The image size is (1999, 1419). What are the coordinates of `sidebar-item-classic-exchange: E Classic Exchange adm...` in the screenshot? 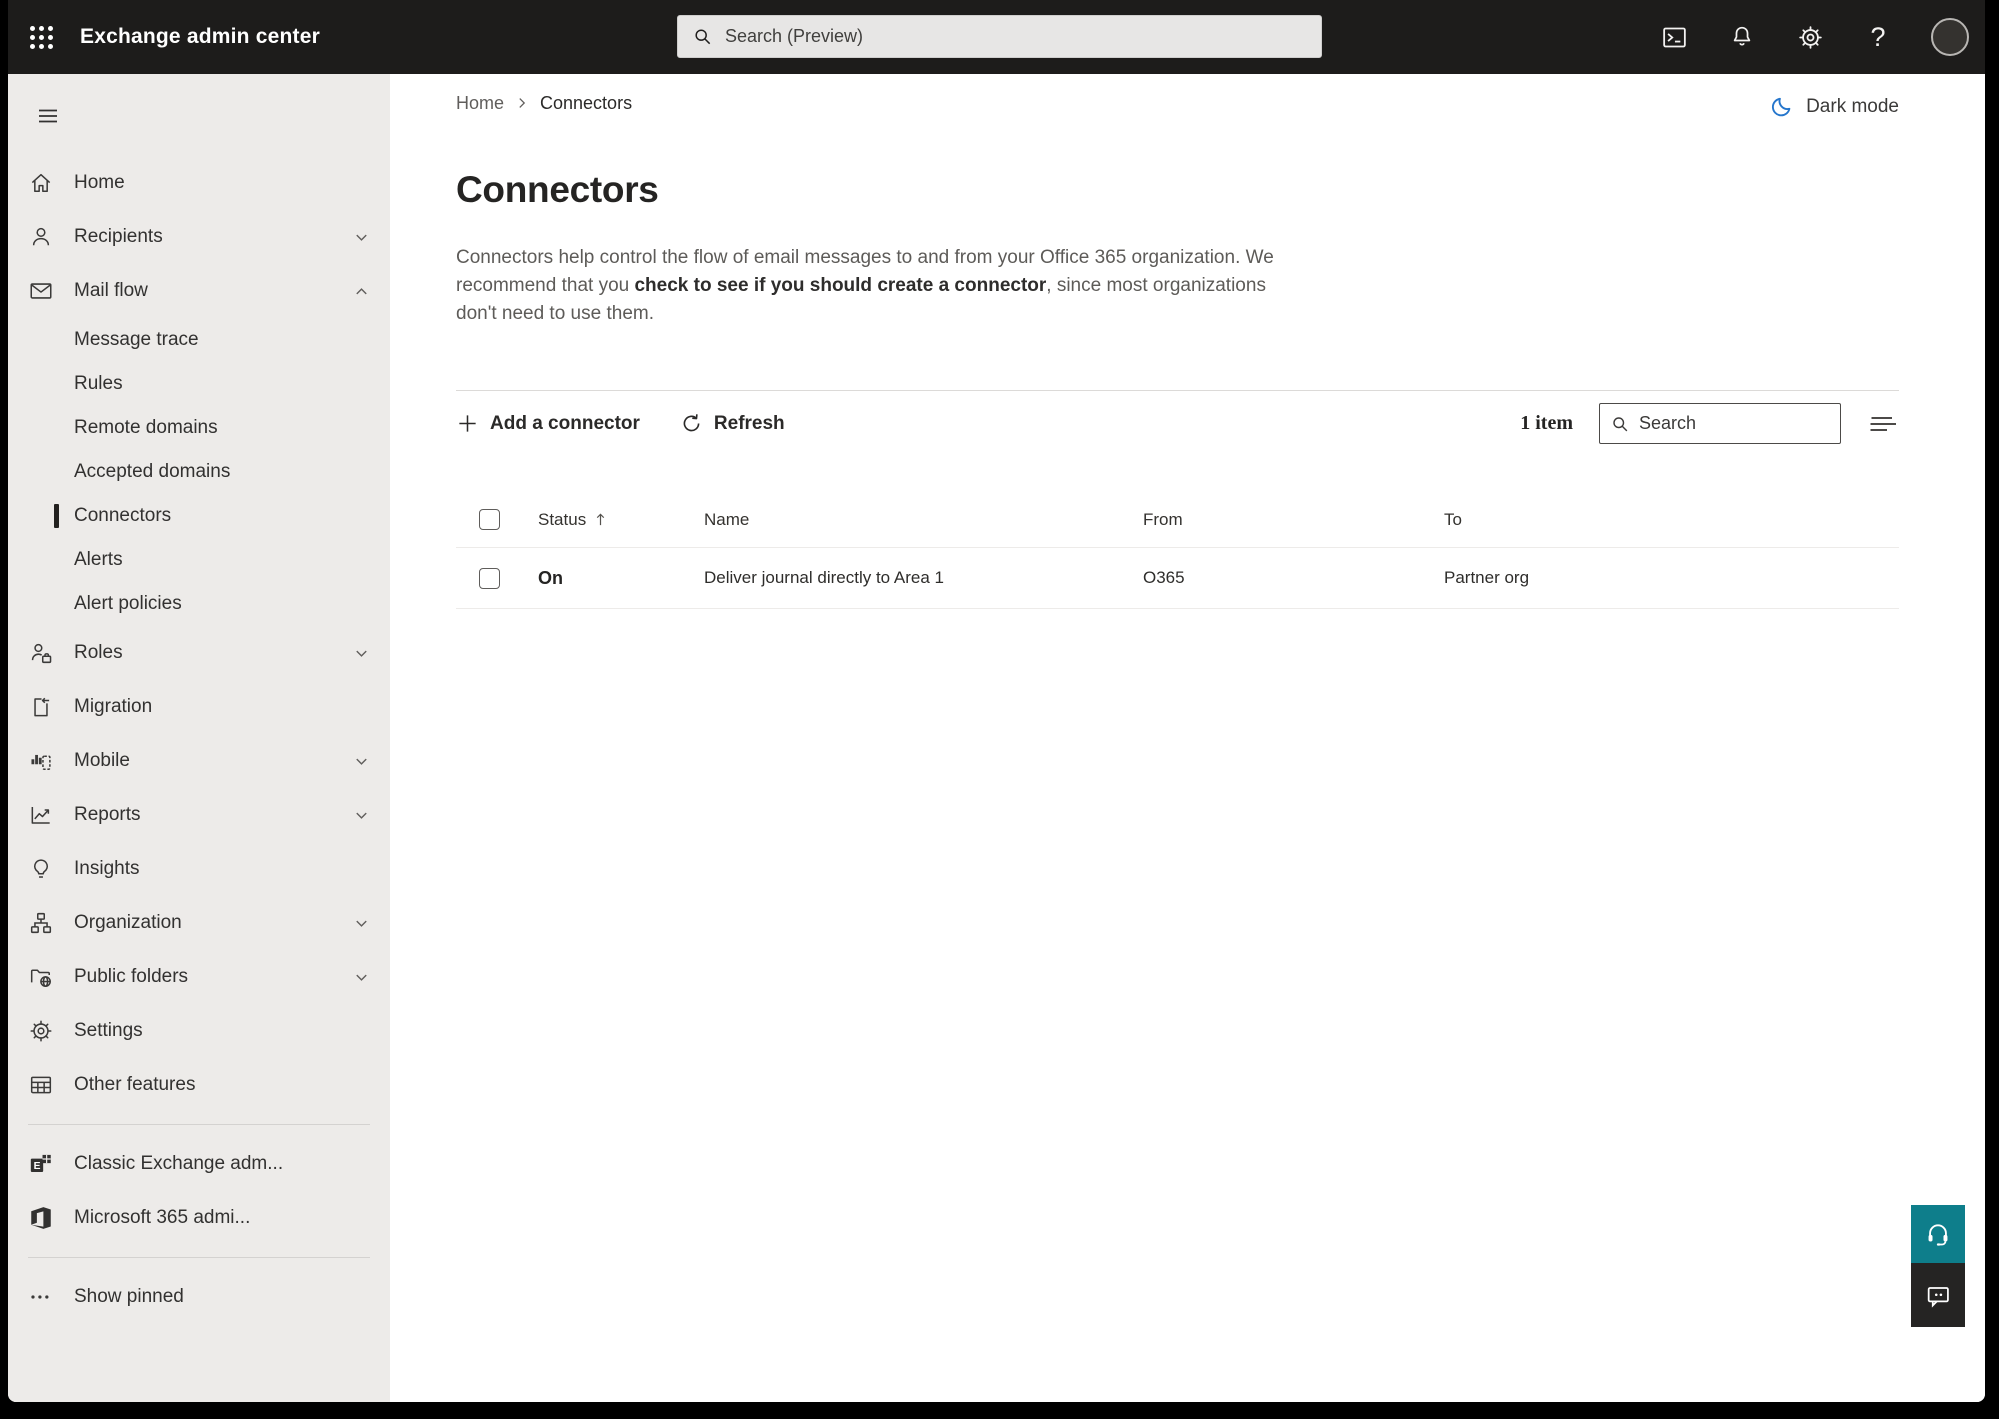 It's located at (199, 1164).